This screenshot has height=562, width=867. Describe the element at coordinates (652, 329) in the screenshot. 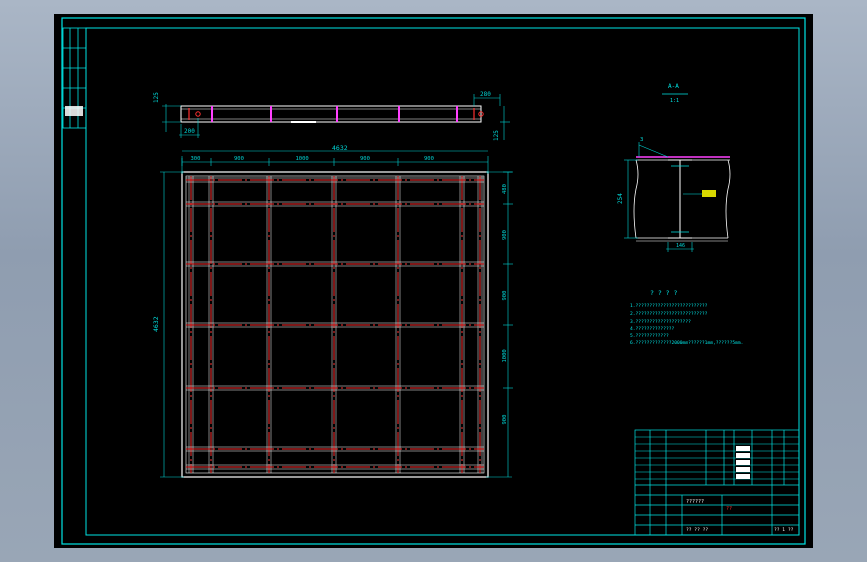

I see `note-line-4: 4.??????????????` at that location.